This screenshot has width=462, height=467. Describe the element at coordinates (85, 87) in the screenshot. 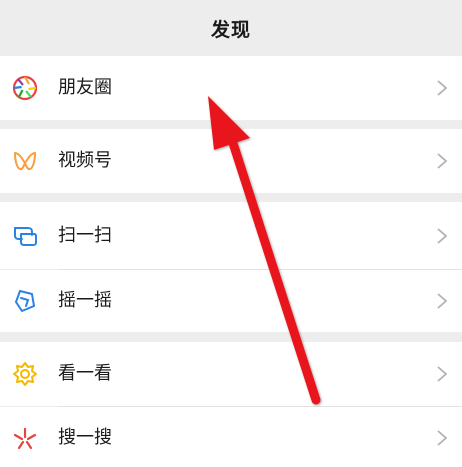

I see `menu-item-label: 朋友圈` at that location.